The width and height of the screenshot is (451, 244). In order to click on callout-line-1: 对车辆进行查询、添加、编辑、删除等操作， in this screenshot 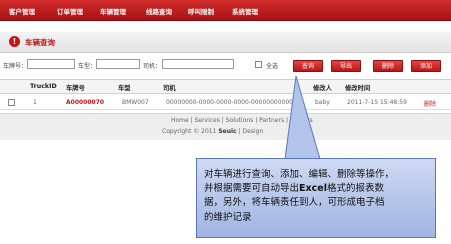, I will do `click(299, 174)`.